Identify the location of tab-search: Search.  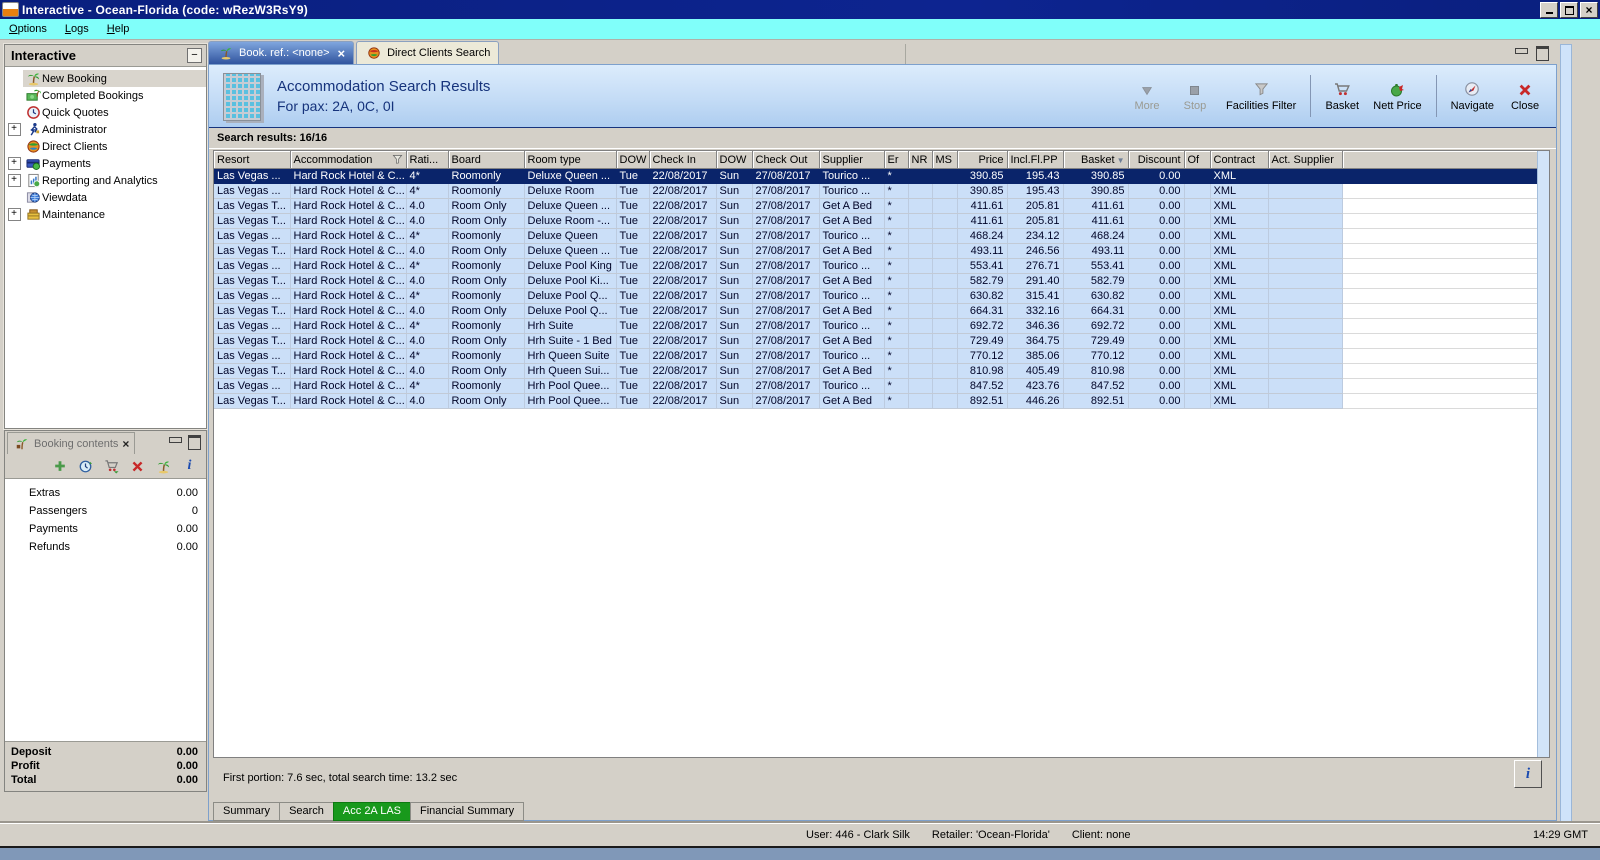
(306, 811).